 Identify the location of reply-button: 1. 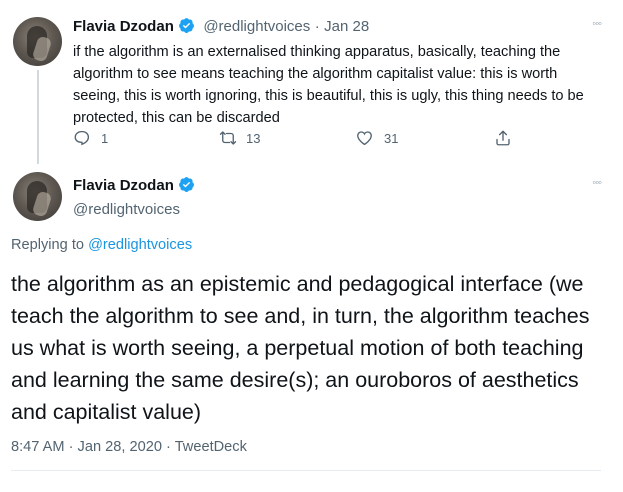
(90, 138).